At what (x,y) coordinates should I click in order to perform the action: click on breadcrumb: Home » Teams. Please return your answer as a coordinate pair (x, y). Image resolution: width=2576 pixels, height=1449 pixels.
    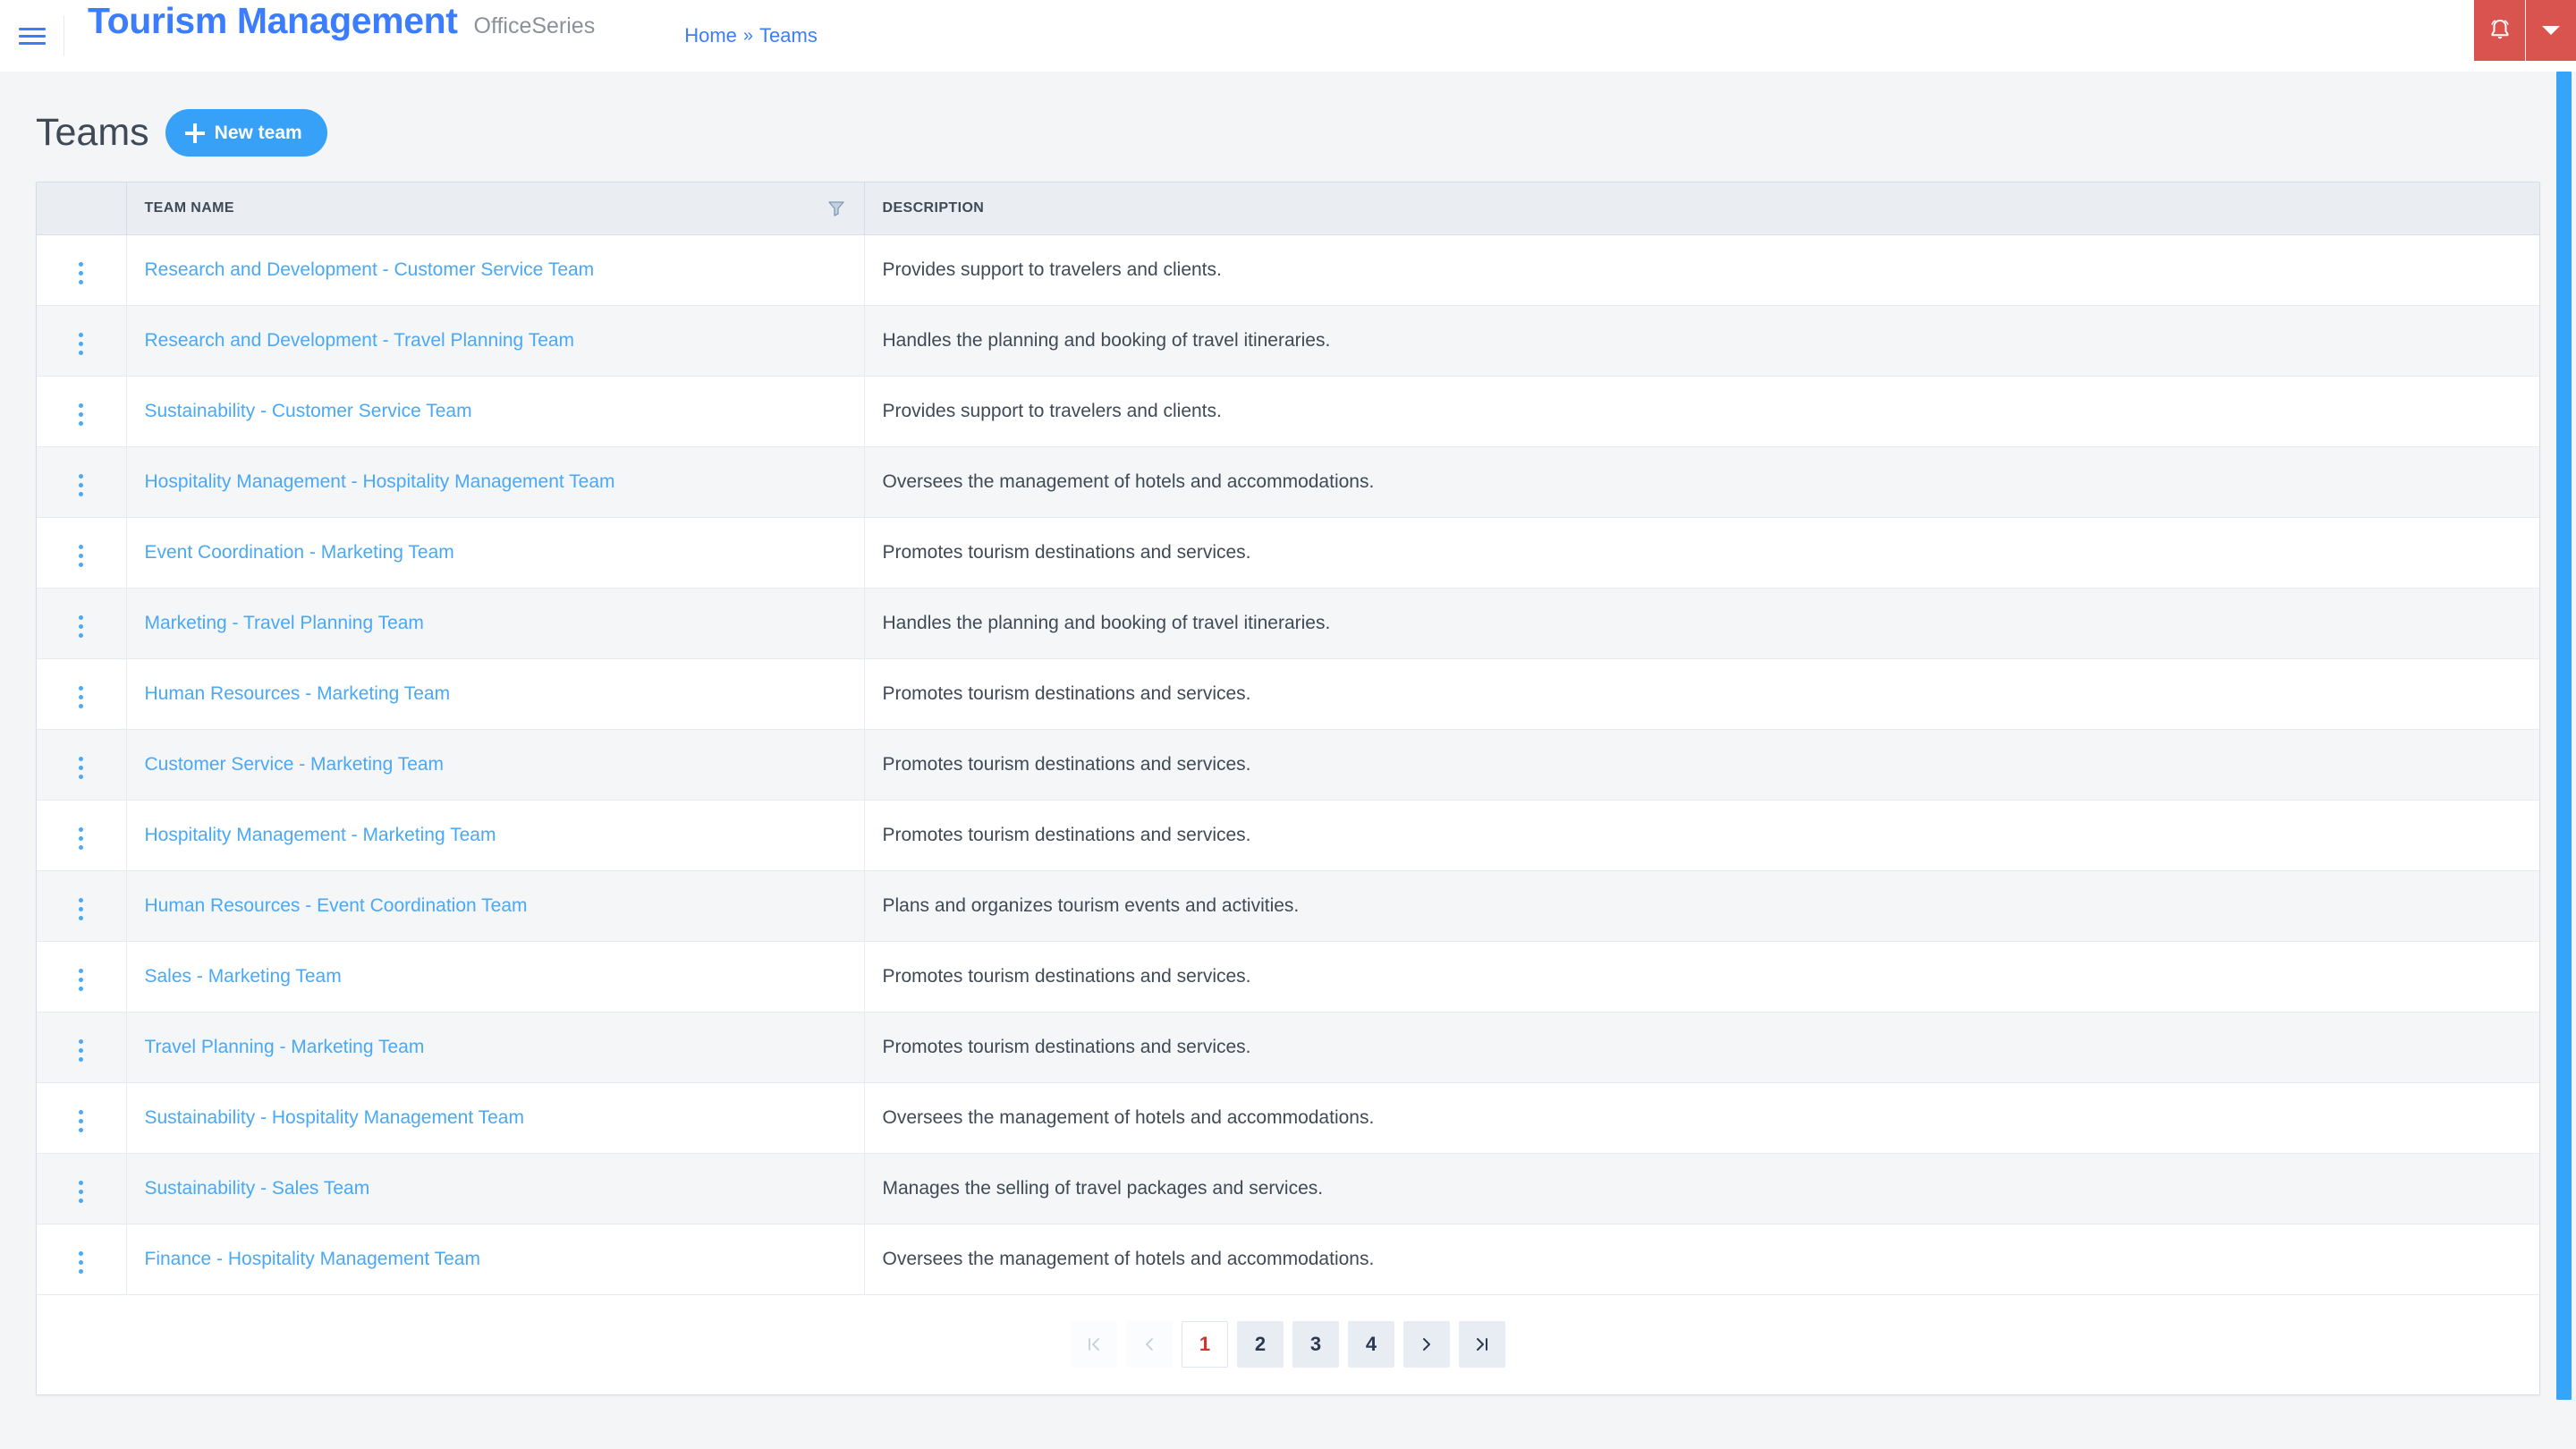
    Looking at the image, I should click on (751, 36).